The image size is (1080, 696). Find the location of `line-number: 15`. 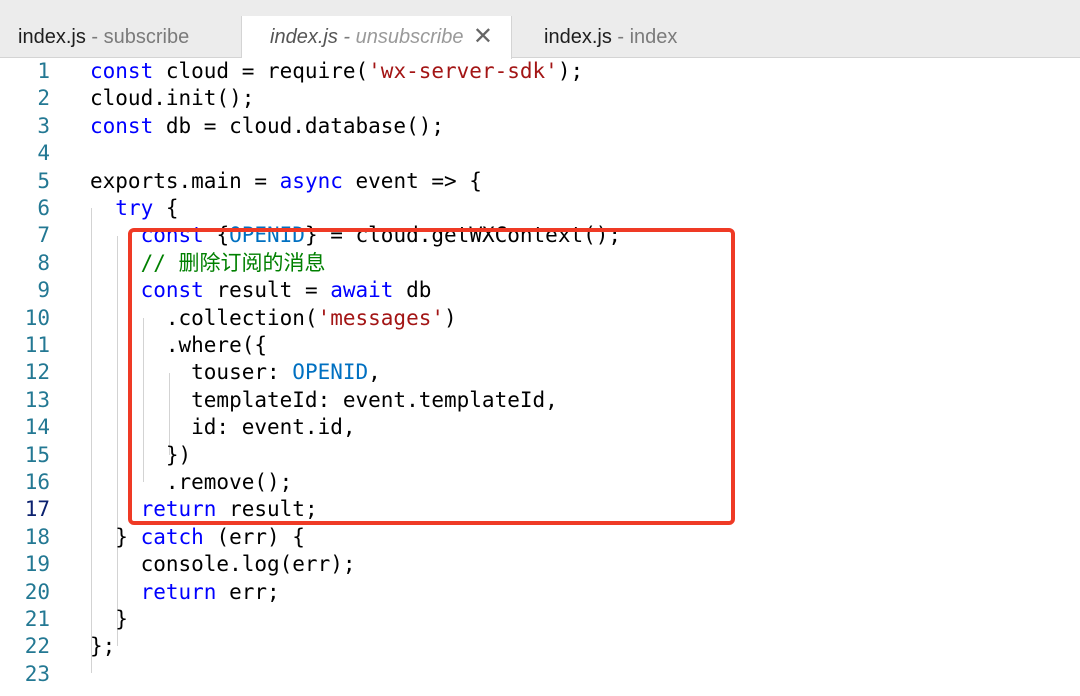

line-number: 15 is located at coordinates (37, 454).